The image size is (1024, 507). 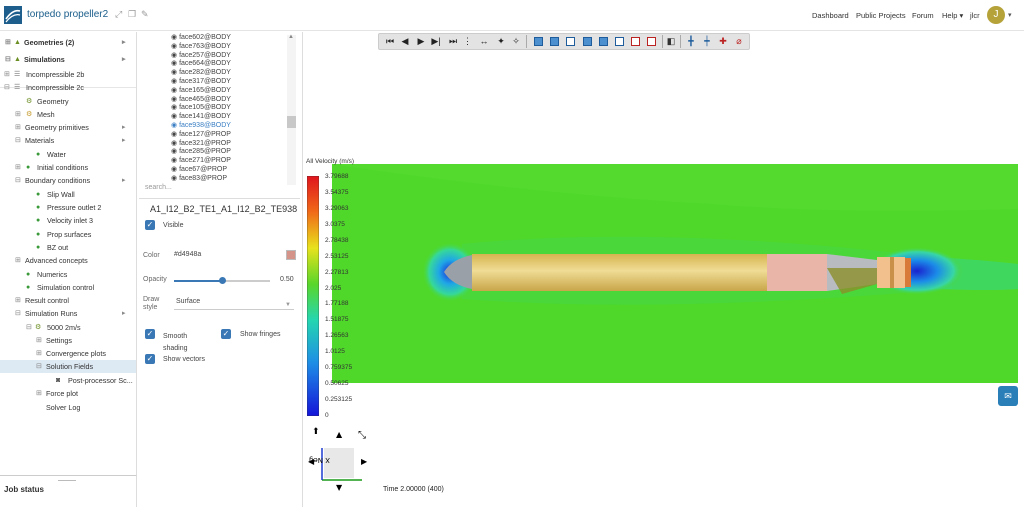 I want to click on view-left-icon, so click(x=587, y=41).